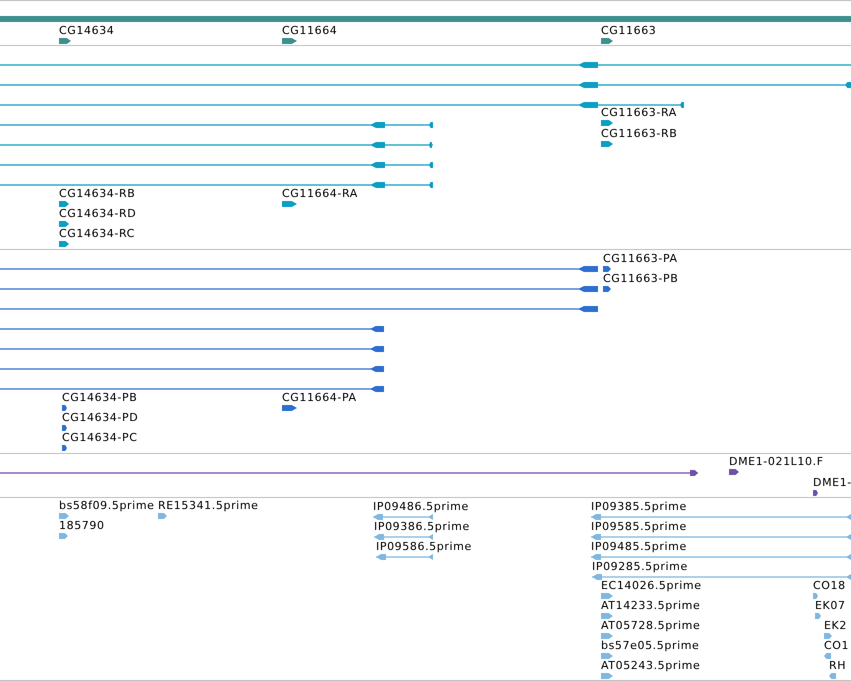  I want to click on feature-label: AT14233.5prime, so click(650, 606).